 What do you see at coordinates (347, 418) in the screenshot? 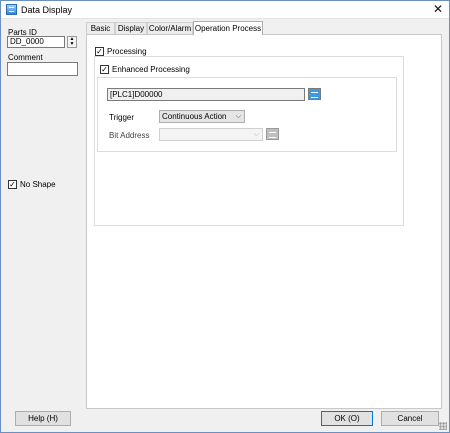
I see `ok-button: OK (O)` at bounding box center [347, 418].